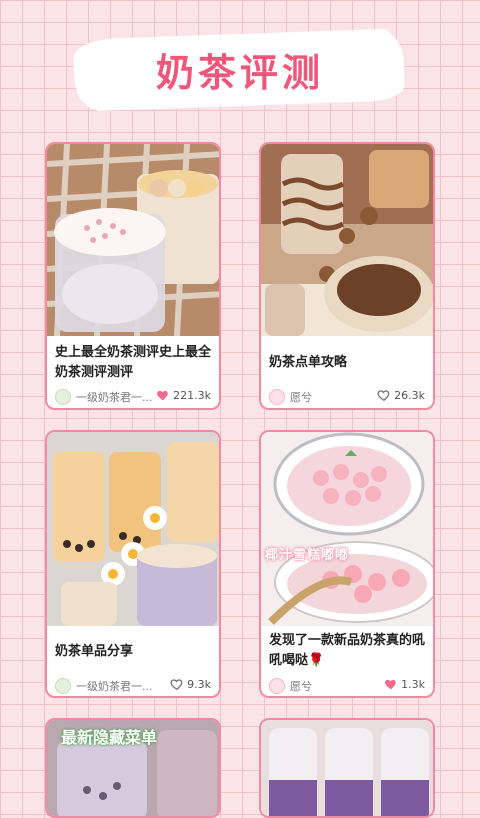 This screenshot has width=480, height=818. Describe the element at coordinates (239, 73) in the screenshot. I see `page-title: 奶茶评测` at that location.